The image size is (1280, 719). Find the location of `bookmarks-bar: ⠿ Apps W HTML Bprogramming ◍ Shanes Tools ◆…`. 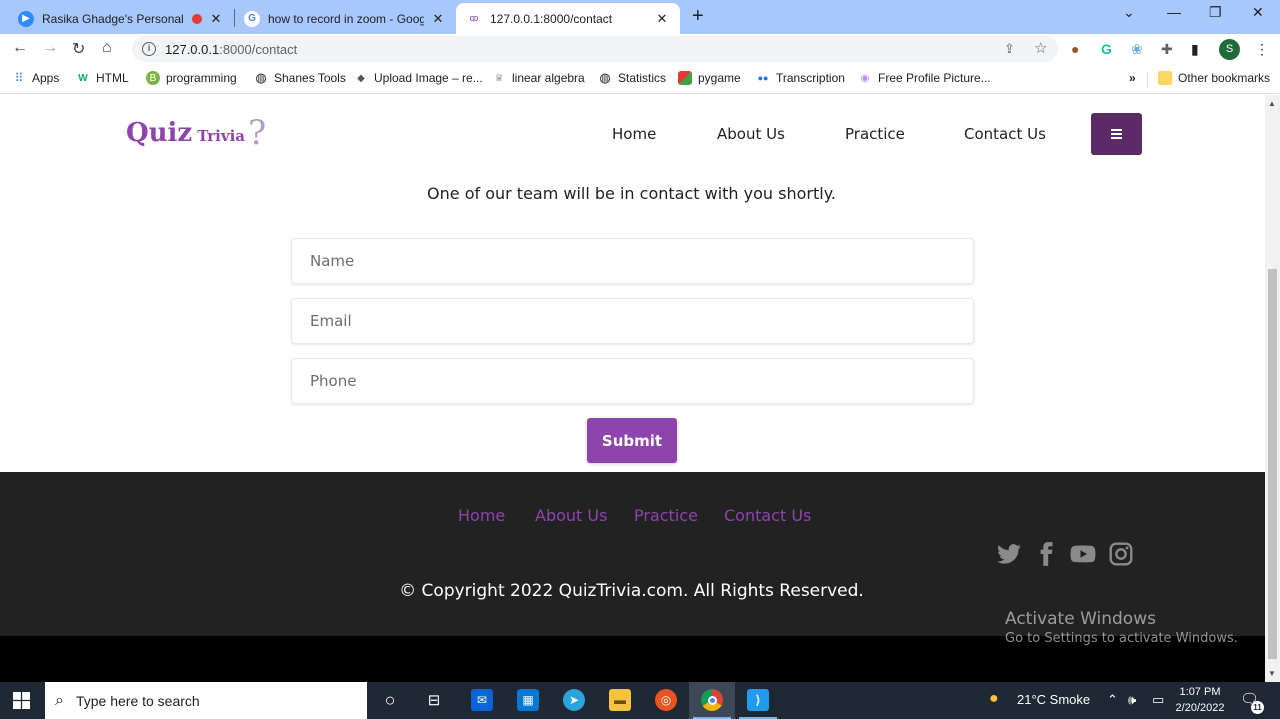

bookmarks-bar: ⠿ Apps W HTML Bprogramming ◍ Shanes Tools ◆… is located at coordinates (640, 79).